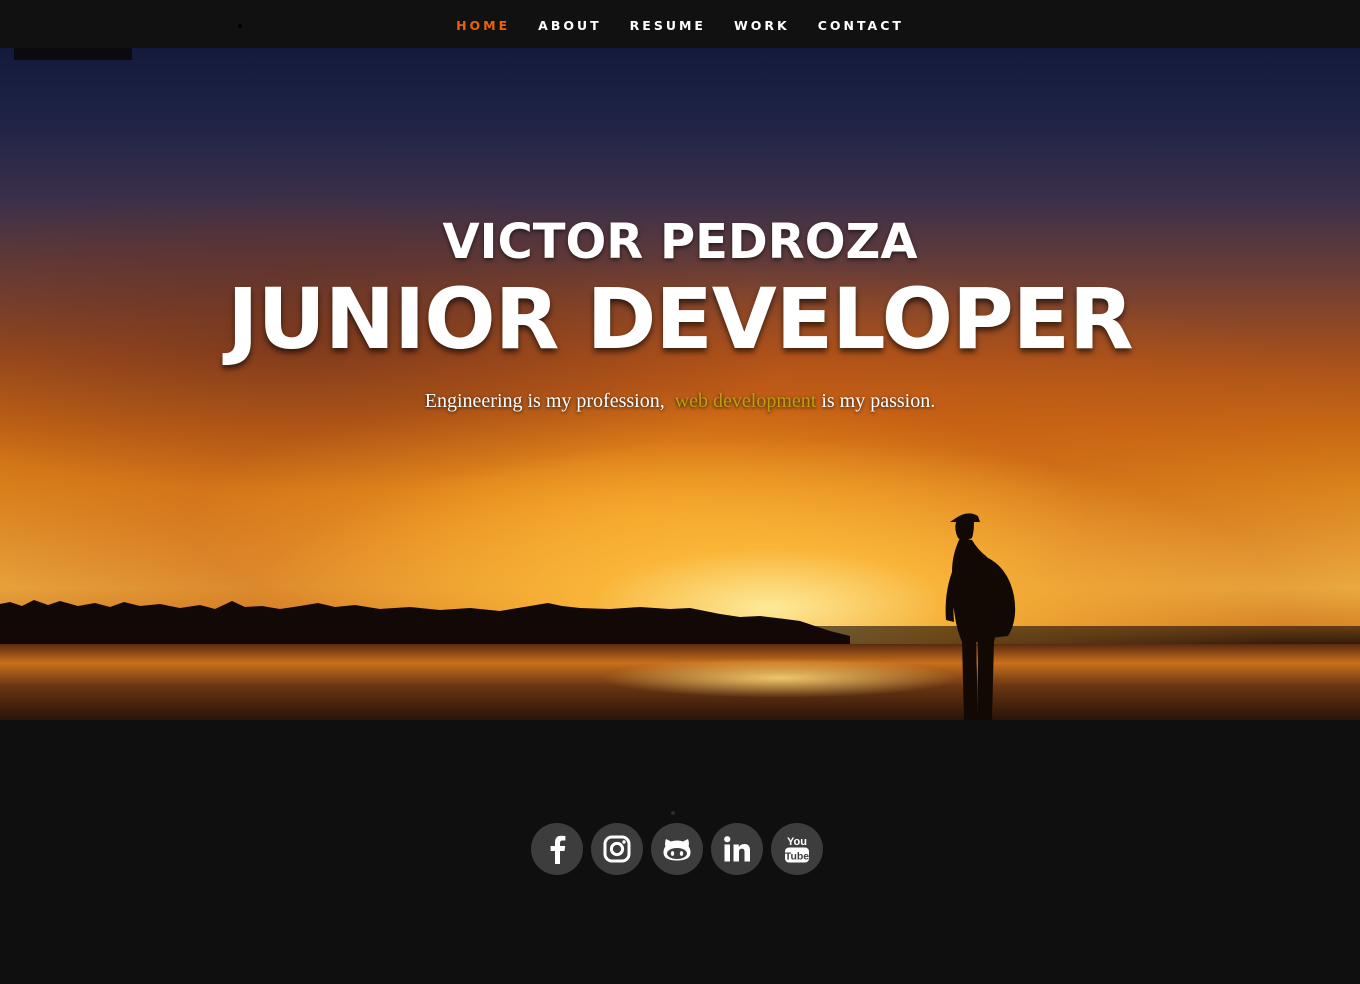  What do you see at coordinates (570, 25) in the screenshot?
I see `nav-item-about: ABOUT` at bounding box center [570, 25].